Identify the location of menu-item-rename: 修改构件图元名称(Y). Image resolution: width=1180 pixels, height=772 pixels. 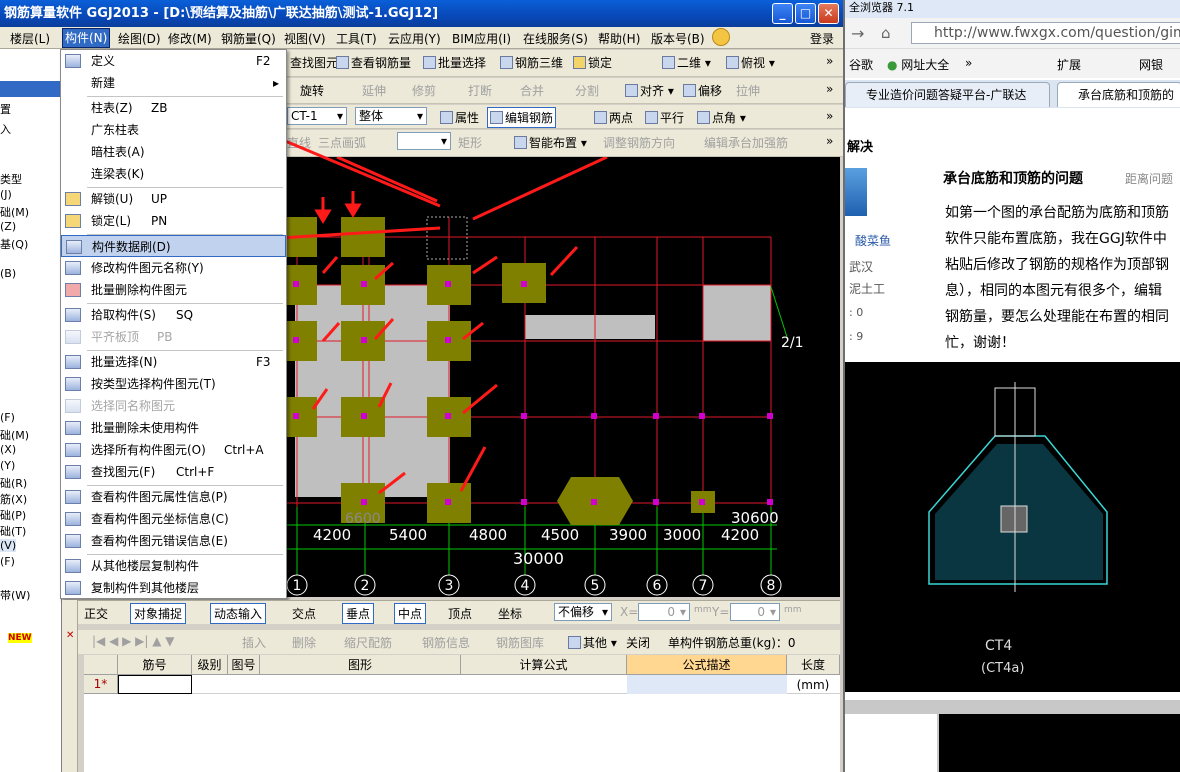
(173, 268).